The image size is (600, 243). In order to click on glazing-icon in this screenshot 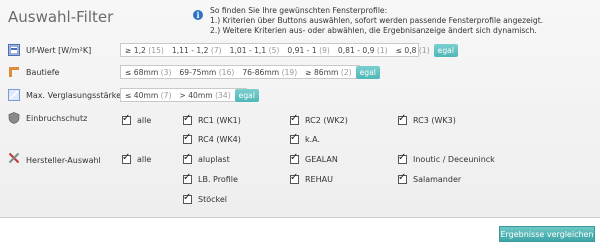, I will do `click(14, 95)`.